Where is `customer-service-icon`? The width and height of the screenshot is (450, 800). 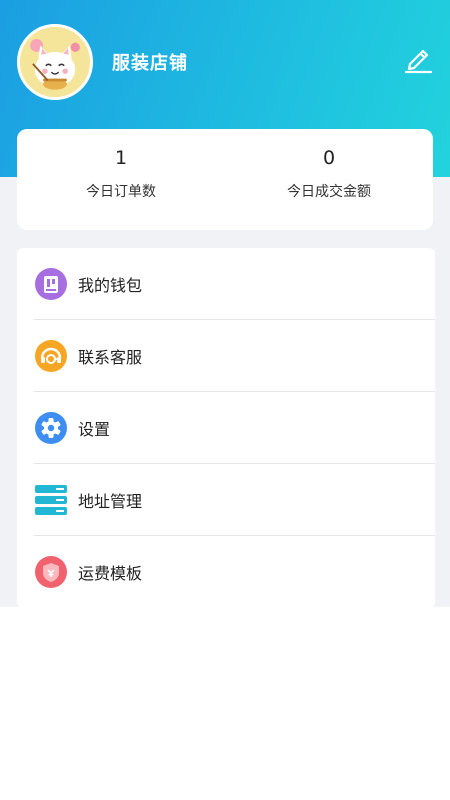 customer-service-icon is located at coordinates (51, 356).